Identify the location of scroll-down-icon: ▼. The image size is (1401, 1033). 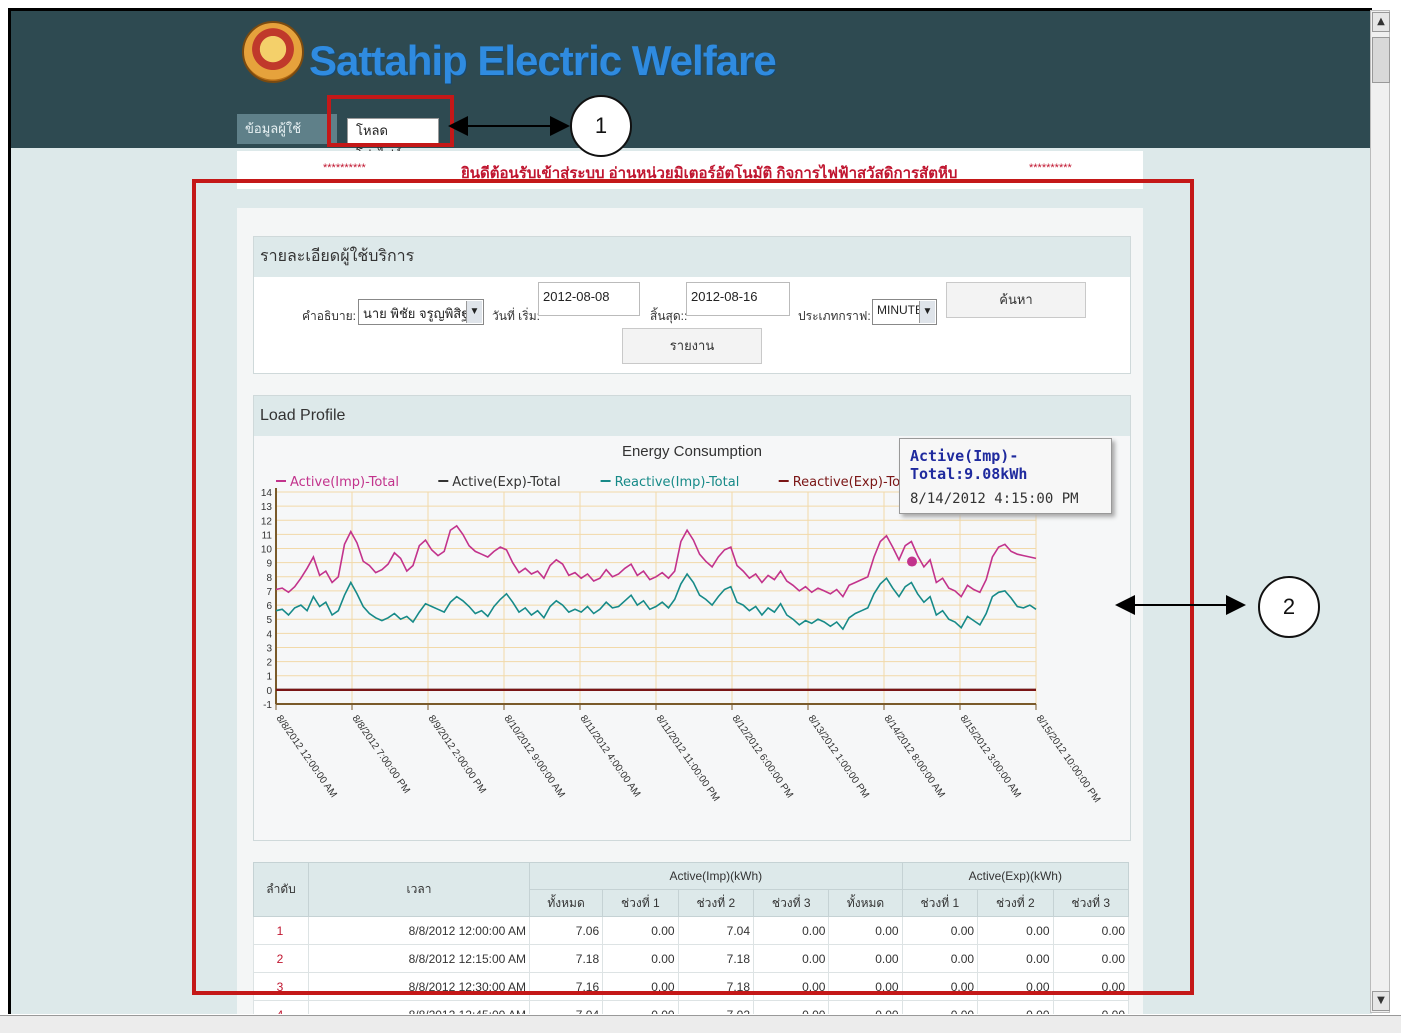
(1381, 1001).